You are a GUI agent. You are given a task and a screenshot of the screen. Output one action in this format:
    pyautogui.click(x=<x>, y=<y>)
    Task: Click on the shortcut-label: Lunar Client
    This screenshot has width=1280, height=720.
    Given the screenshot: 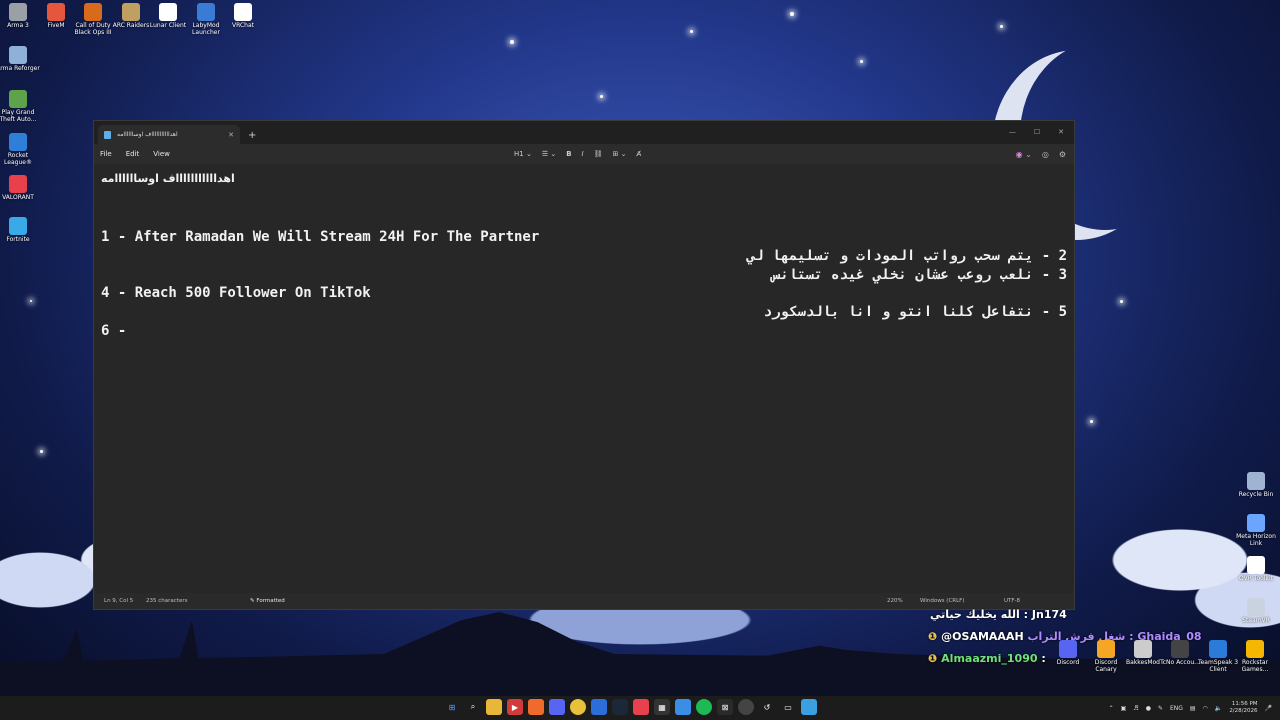 What is the action you would take?
    pyautogui.click(x=168, y=25)
    